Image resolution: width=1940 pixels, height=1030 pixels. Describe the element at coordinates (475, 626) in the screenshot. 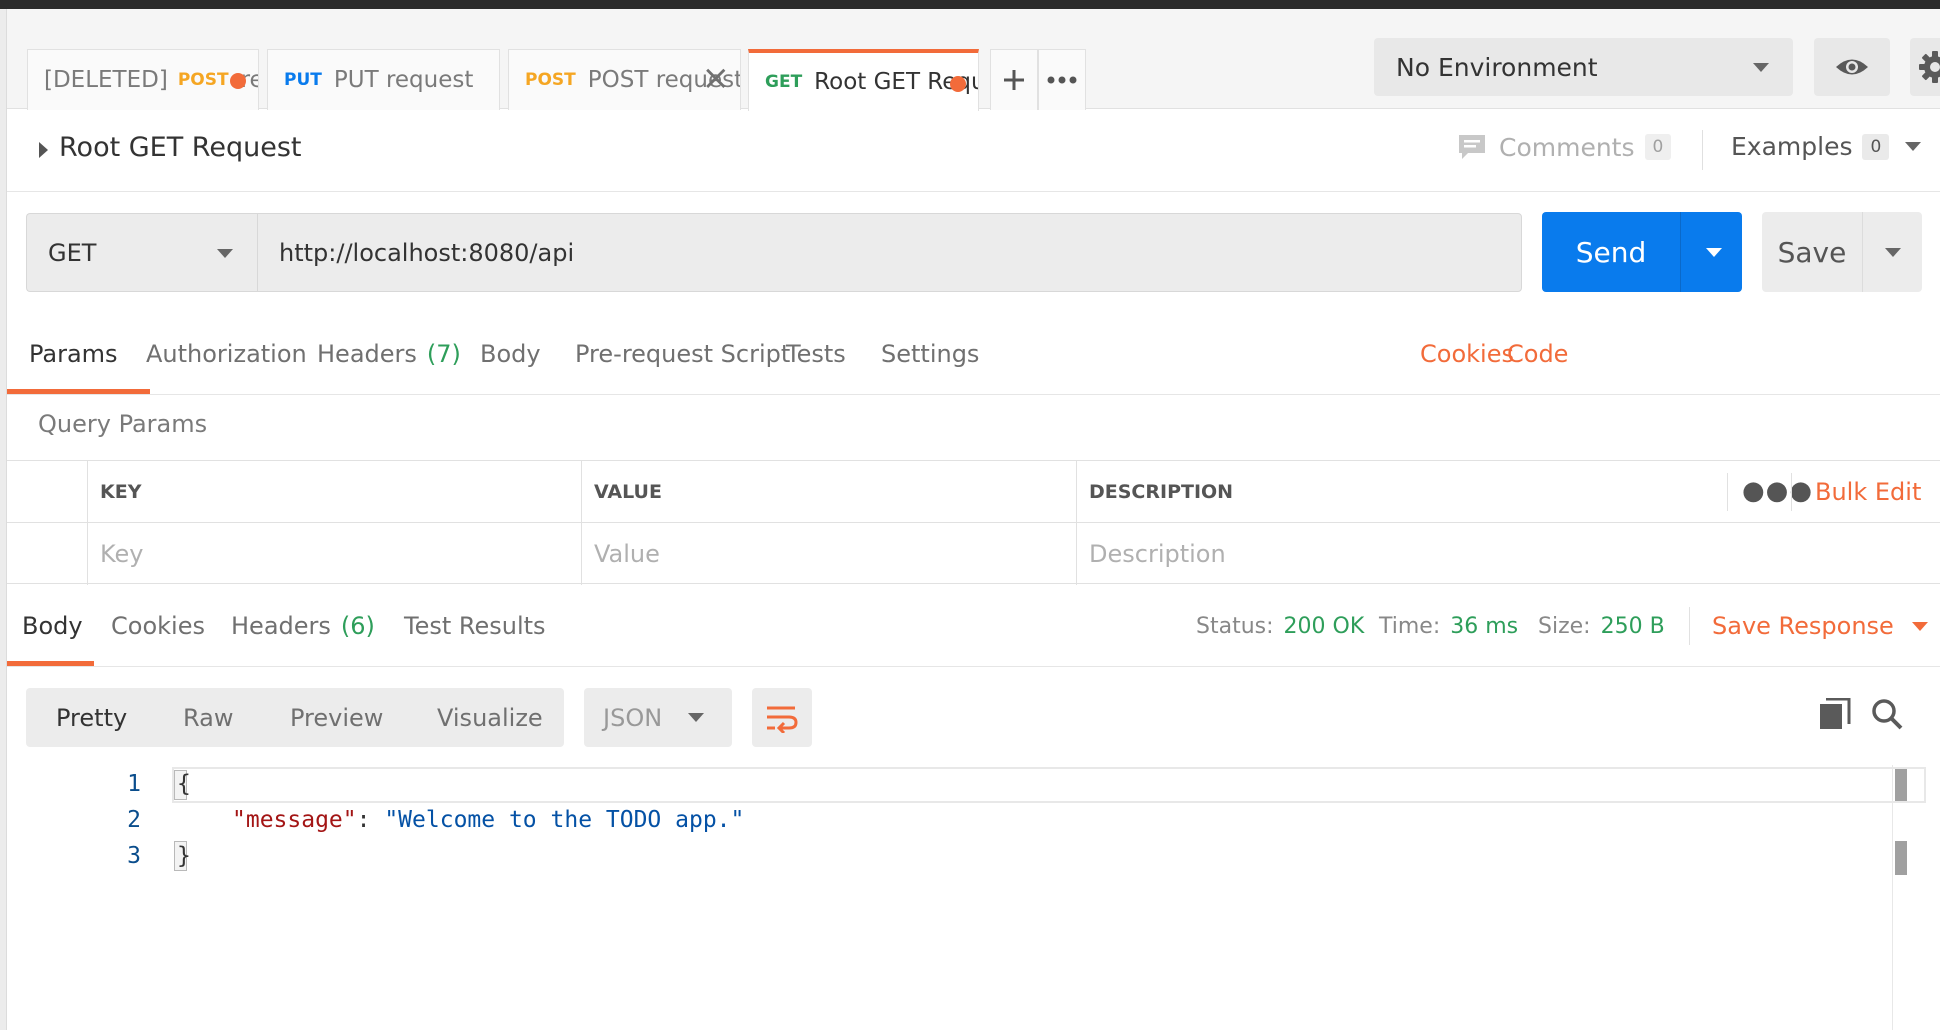

I see `response-tab-test-results: Test Results` at that location.